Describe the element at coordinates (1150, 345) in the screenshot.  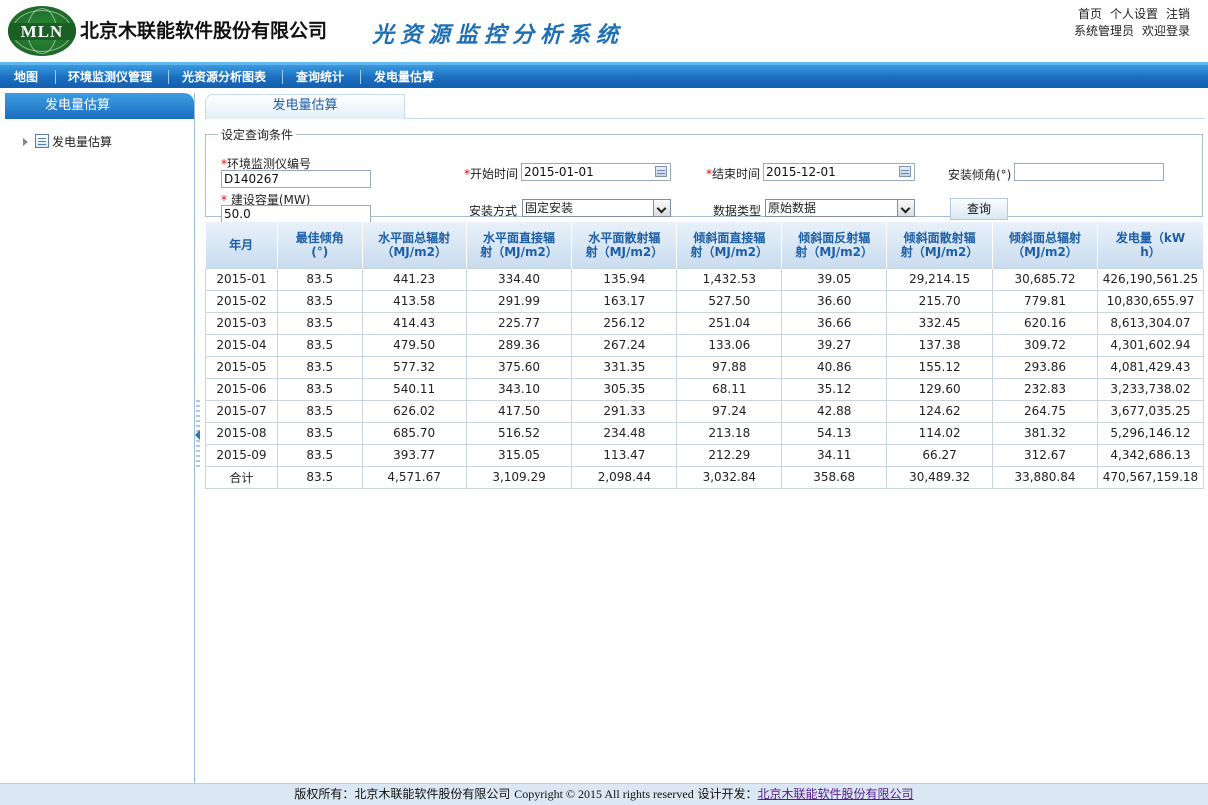
I see `table-cell: 4,301,602.94` at that location.